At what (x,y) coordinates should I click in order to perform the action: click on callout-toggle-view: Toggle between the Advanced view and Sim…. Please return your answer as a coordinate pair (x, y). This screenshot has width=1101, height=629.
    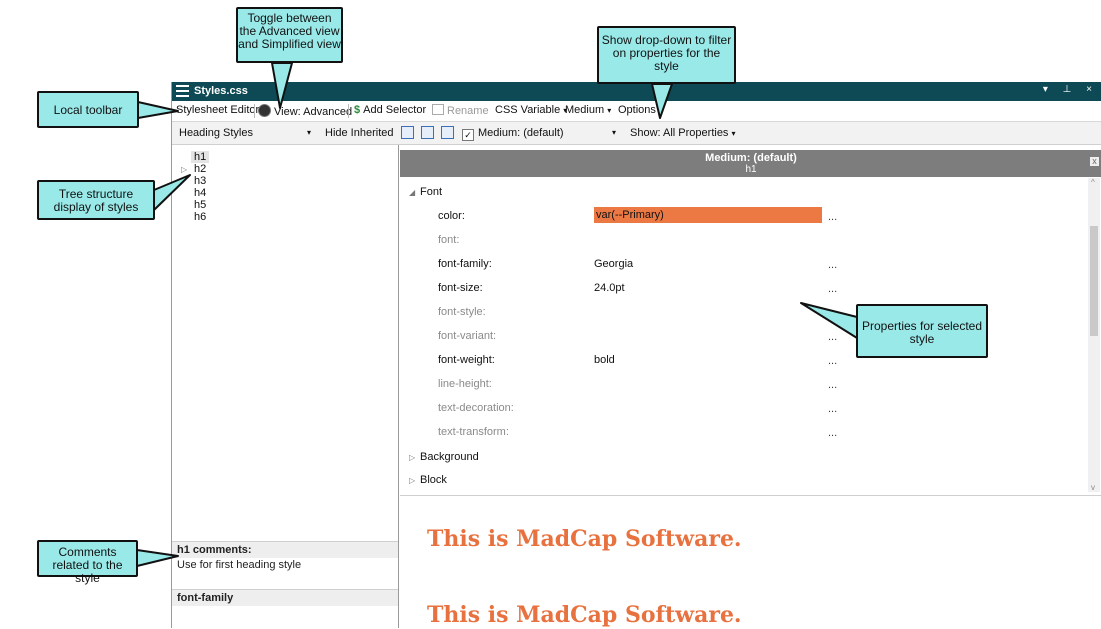
    Looking at the image, I should click on (289, 35).